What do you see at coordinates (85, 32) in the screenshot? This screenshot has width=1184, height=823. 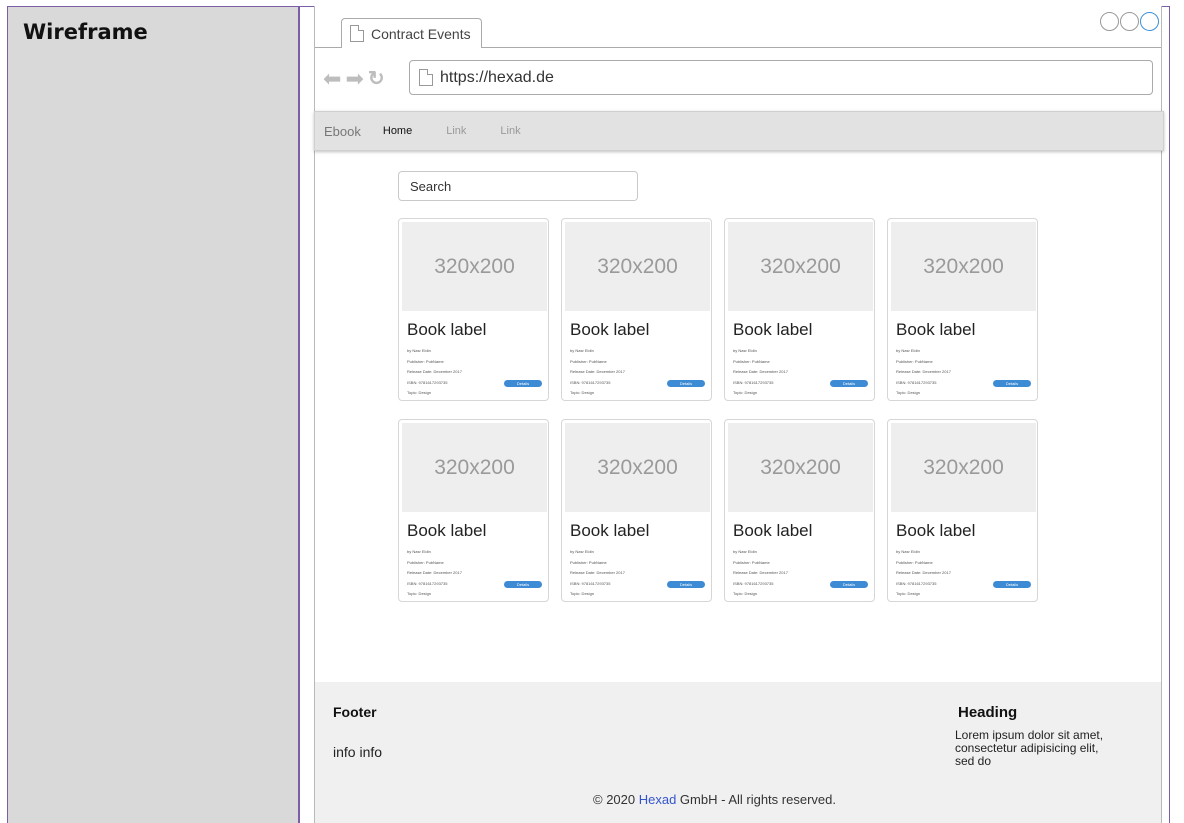 I see `document-left-title: Wireframe` at bounding box center [85, 32].